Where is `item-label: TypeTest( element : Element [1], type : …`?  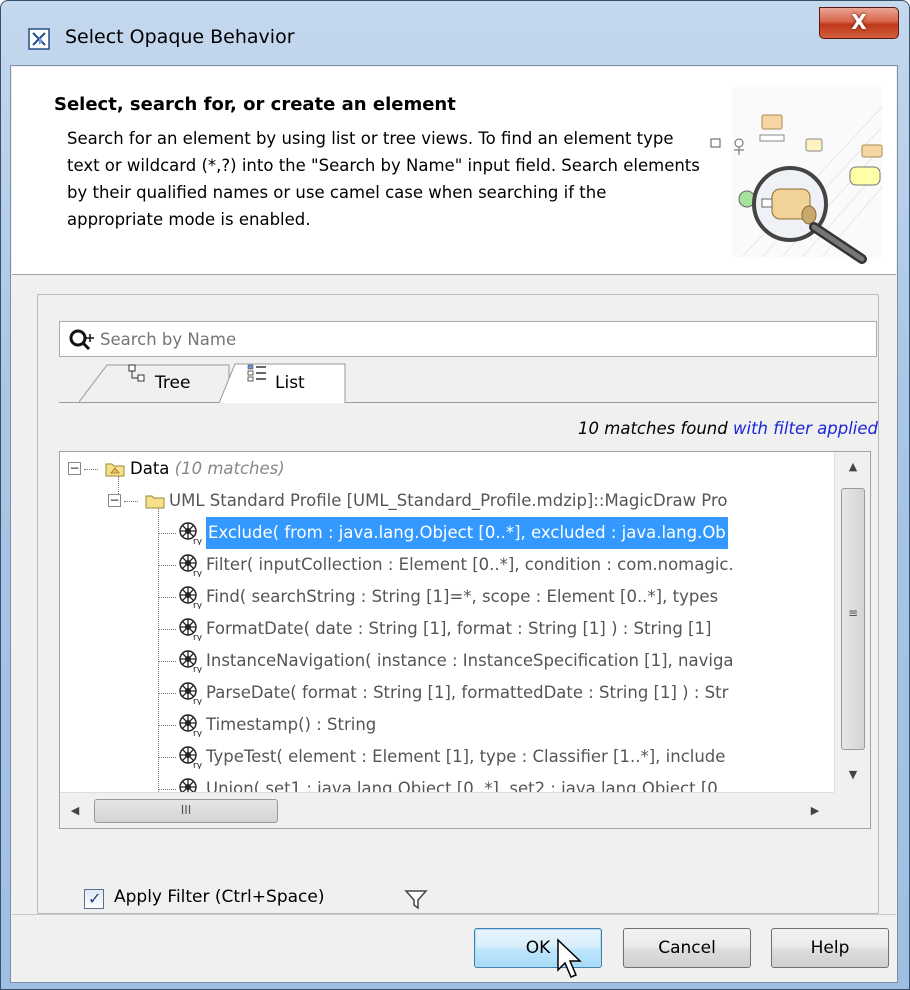
item-label: TypeTest( element : Element [1], type : … is located at coordinates (466, 756).